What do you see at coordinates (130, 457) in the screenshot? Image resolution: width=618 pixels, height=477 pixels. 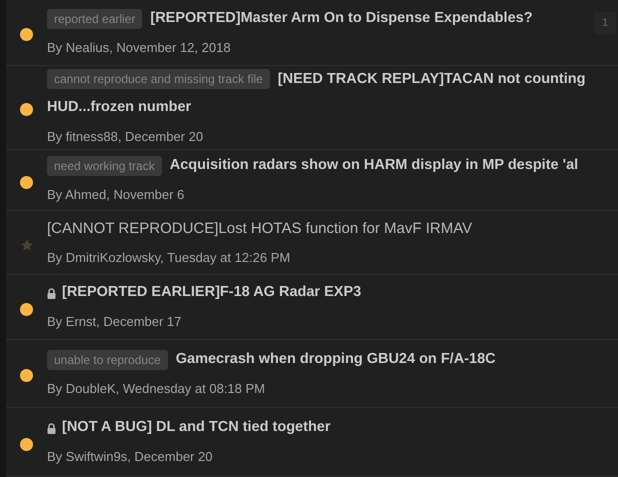 I see `topic-byline: By Swiftwin9s, December 20` at bounding box center [130, 457].